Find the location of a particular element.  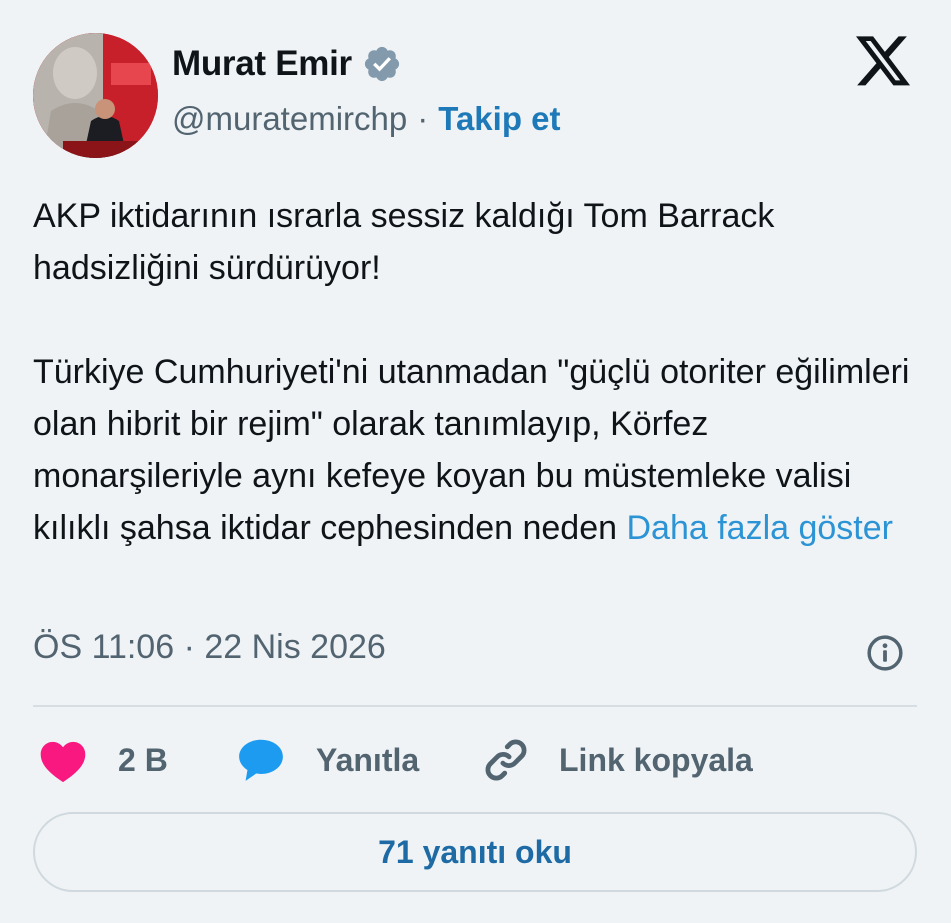

avatar-photo is located at coordinates (95, 95).